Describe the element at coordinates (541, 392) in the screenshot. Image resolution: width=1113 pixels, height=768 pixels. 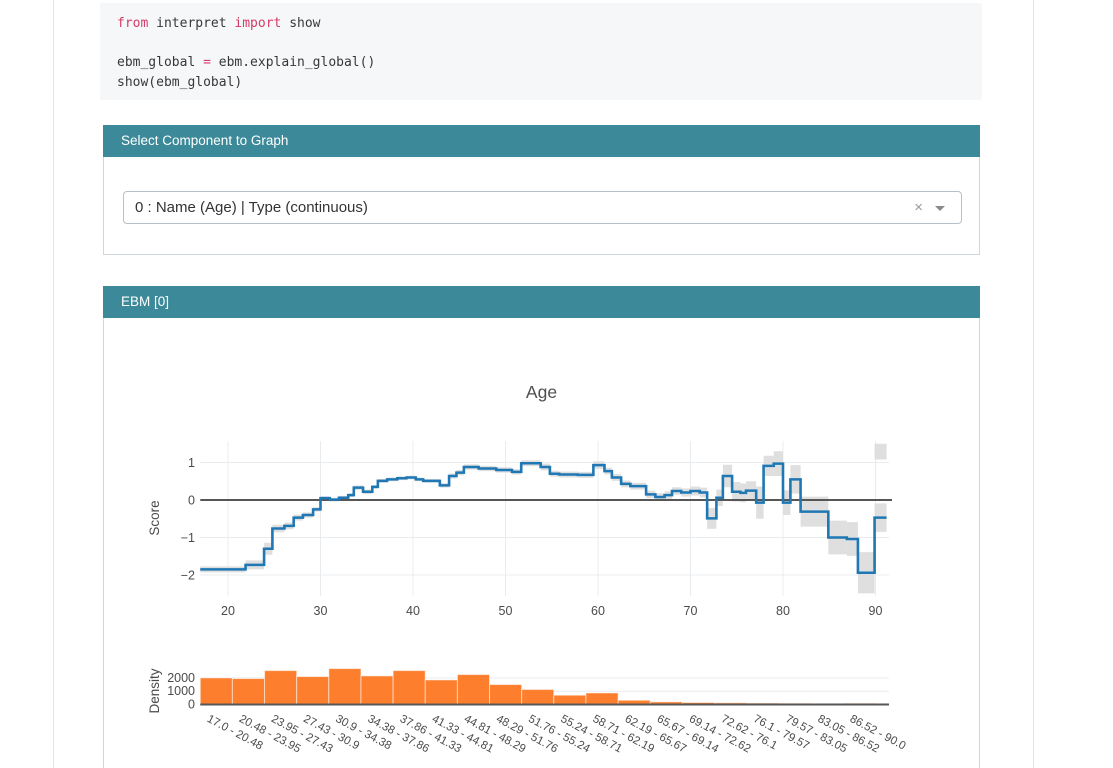
I see `chart-title: Age` at that location.